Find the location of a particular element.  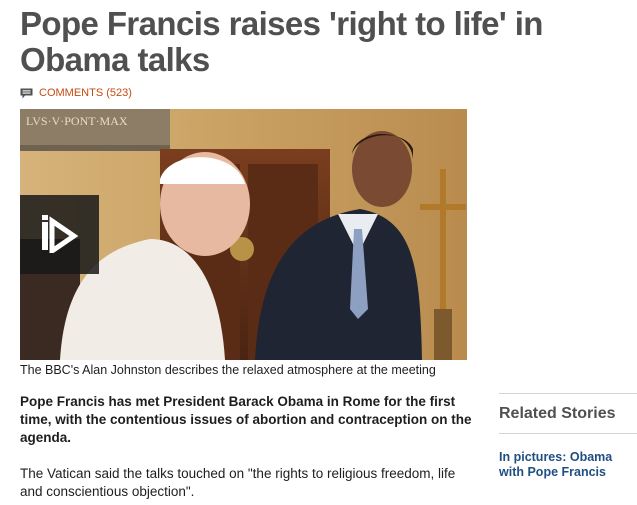

play-button is located at coordinates (59, 234).